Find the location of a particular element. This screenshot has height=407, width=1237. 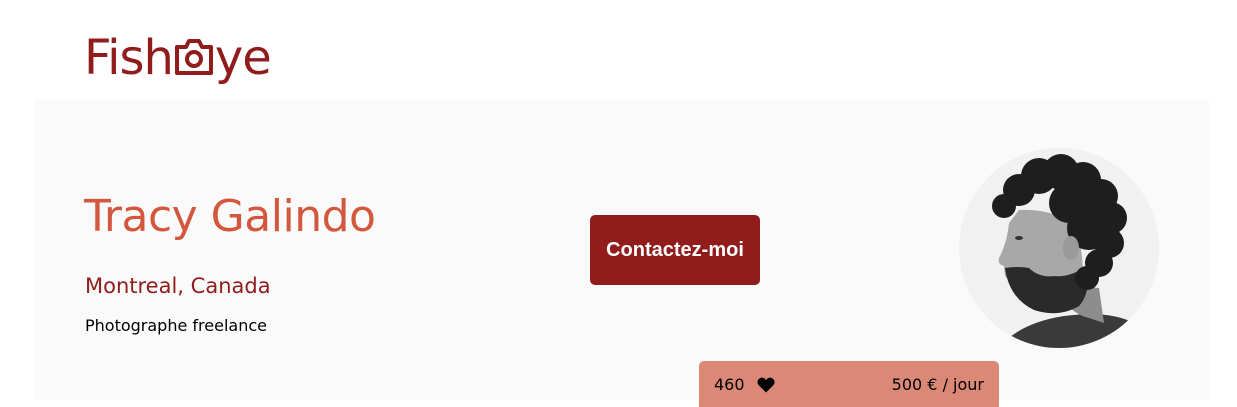

fisheye-logo: Fish ye is located at coordinates (178, 54).